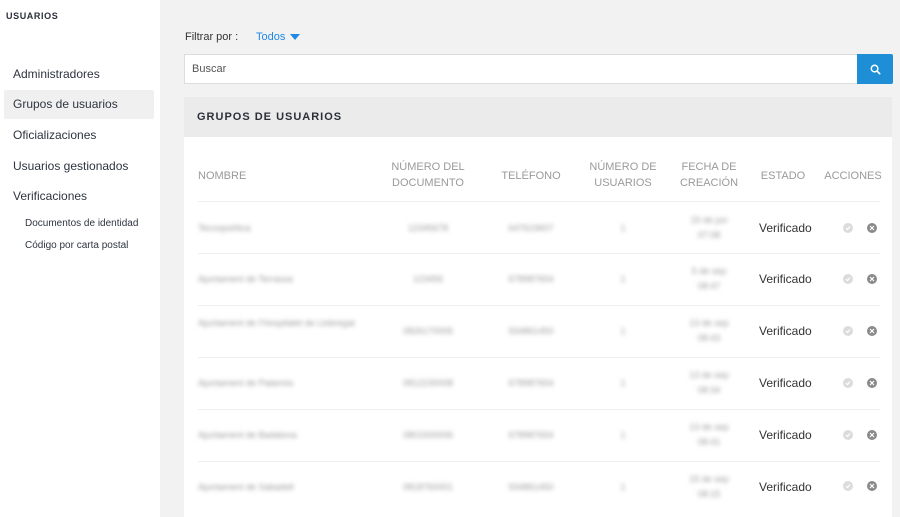  I want to click on filter-label: Filtrar por :, so click(212, 37).